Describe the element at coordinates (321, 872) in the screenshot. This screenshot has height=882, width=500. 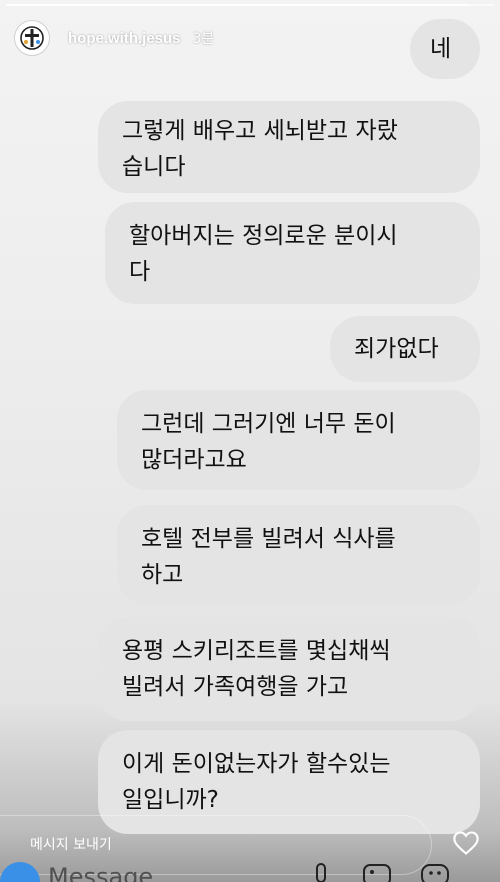
I see `microphone-icon` at that location.